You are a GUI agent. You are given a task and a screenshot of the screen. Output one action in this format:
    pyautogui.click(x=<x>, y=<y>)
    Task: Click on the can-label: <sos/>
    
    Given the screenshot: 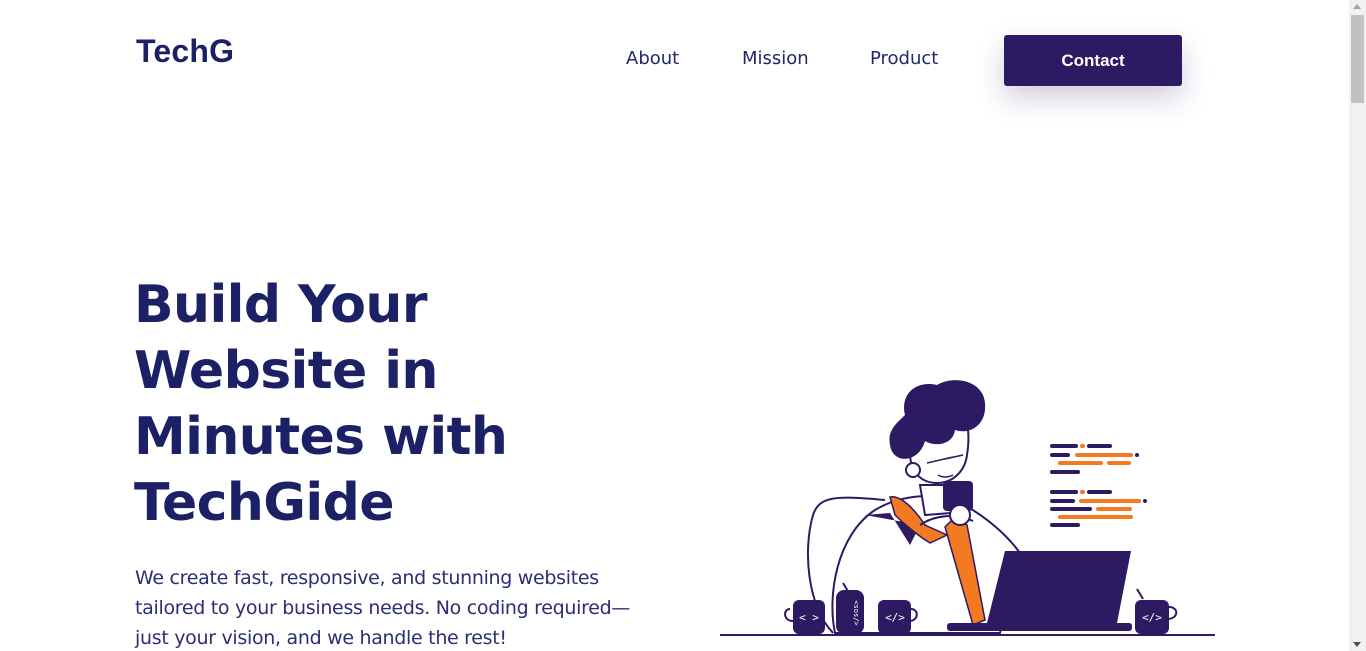 What is the action you would take?
    pyautogui.click(x=856, y=612)
    